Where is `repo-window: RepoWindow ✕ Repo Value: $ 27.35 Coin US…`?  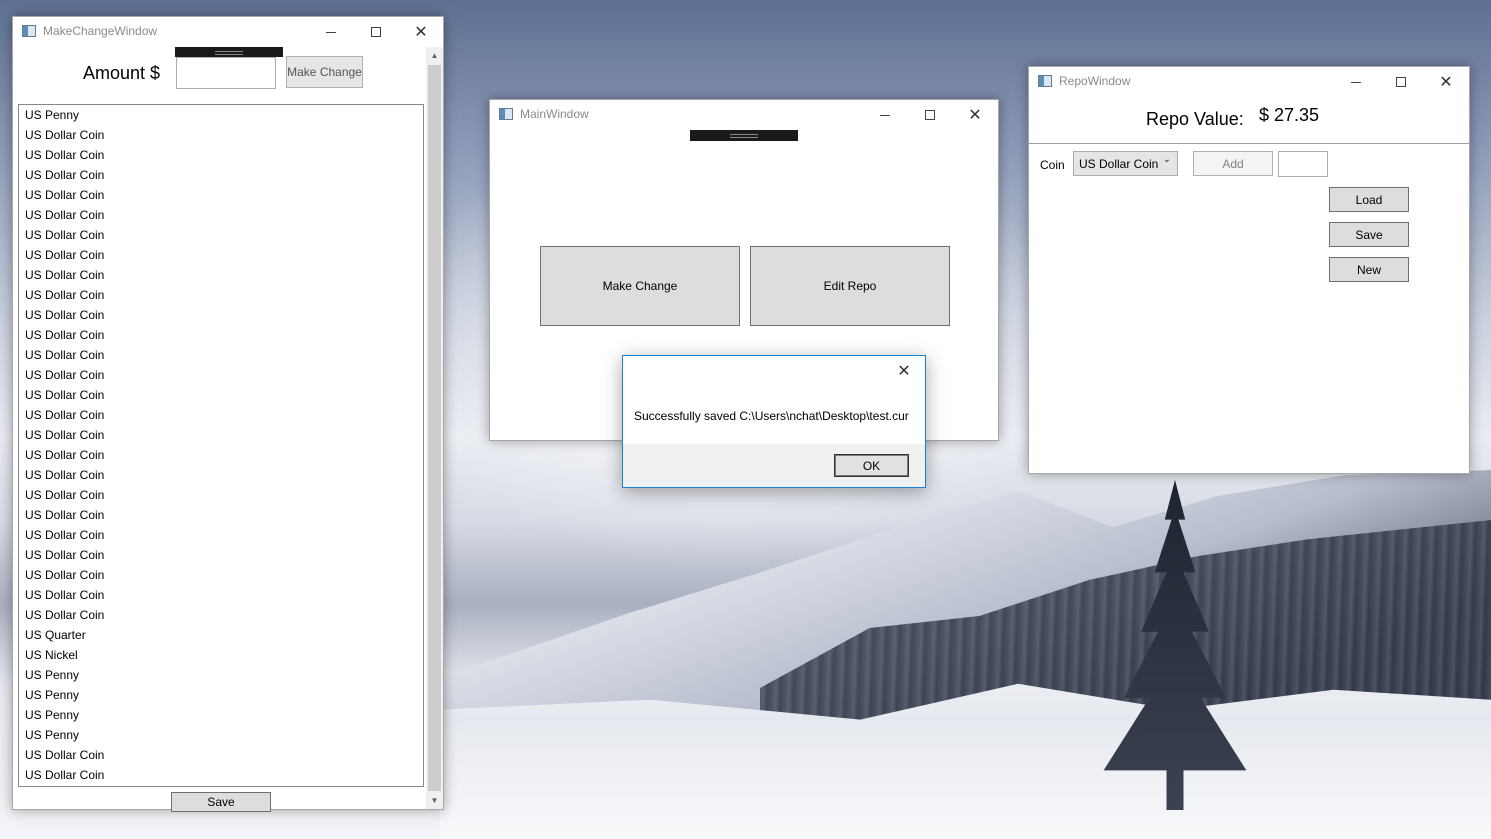 repo-window: RepoWindow ✕ Repo Value: $ 27.35 Coin US… is located at coordinates (1249, 270).